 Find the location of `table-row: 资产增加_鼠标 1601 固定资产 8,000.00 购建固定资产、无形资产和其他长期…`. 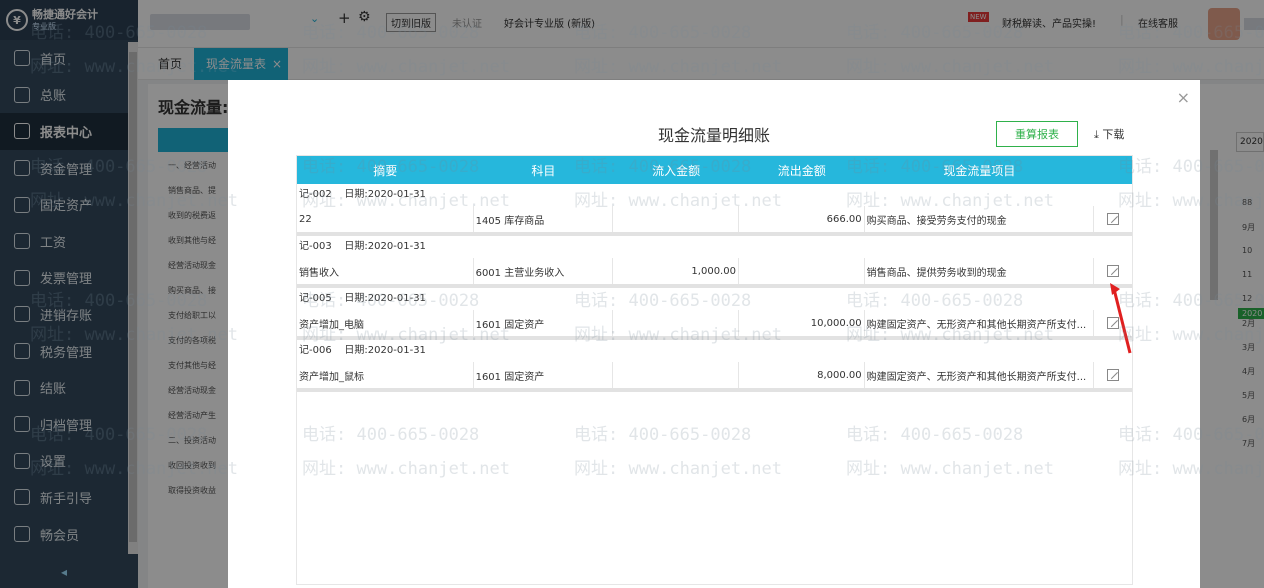

table-row: 资产增加_鼠标 1601 固定资产 8,000.00 购建固定资产、无形资产和其他长期… is located at coordinates (714, 377).